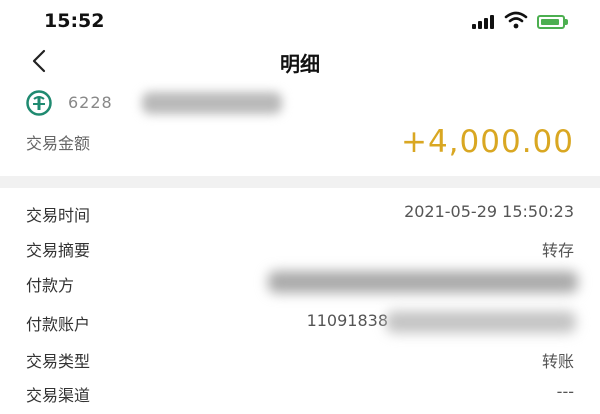 The image size is (600, 414). Describe the element at coordinates (481, 322) in the screenshot. I see `payer-account-blur` at that location.